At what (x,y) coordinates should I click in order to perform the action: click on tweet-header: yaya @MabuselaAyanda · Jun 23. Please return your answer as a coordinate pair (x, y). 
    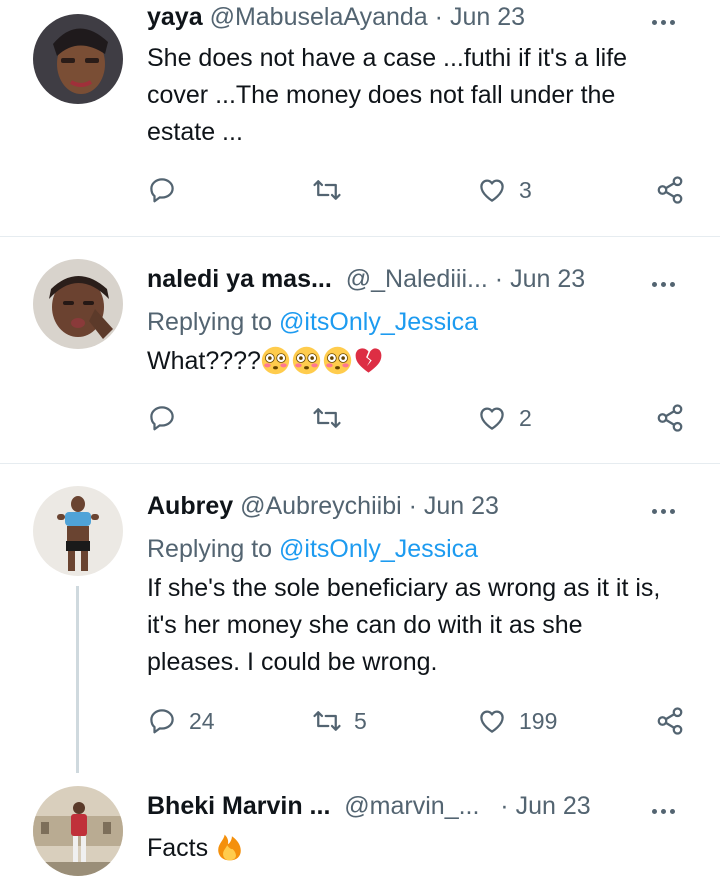
    Looking at the image, I should click on (336, 17).